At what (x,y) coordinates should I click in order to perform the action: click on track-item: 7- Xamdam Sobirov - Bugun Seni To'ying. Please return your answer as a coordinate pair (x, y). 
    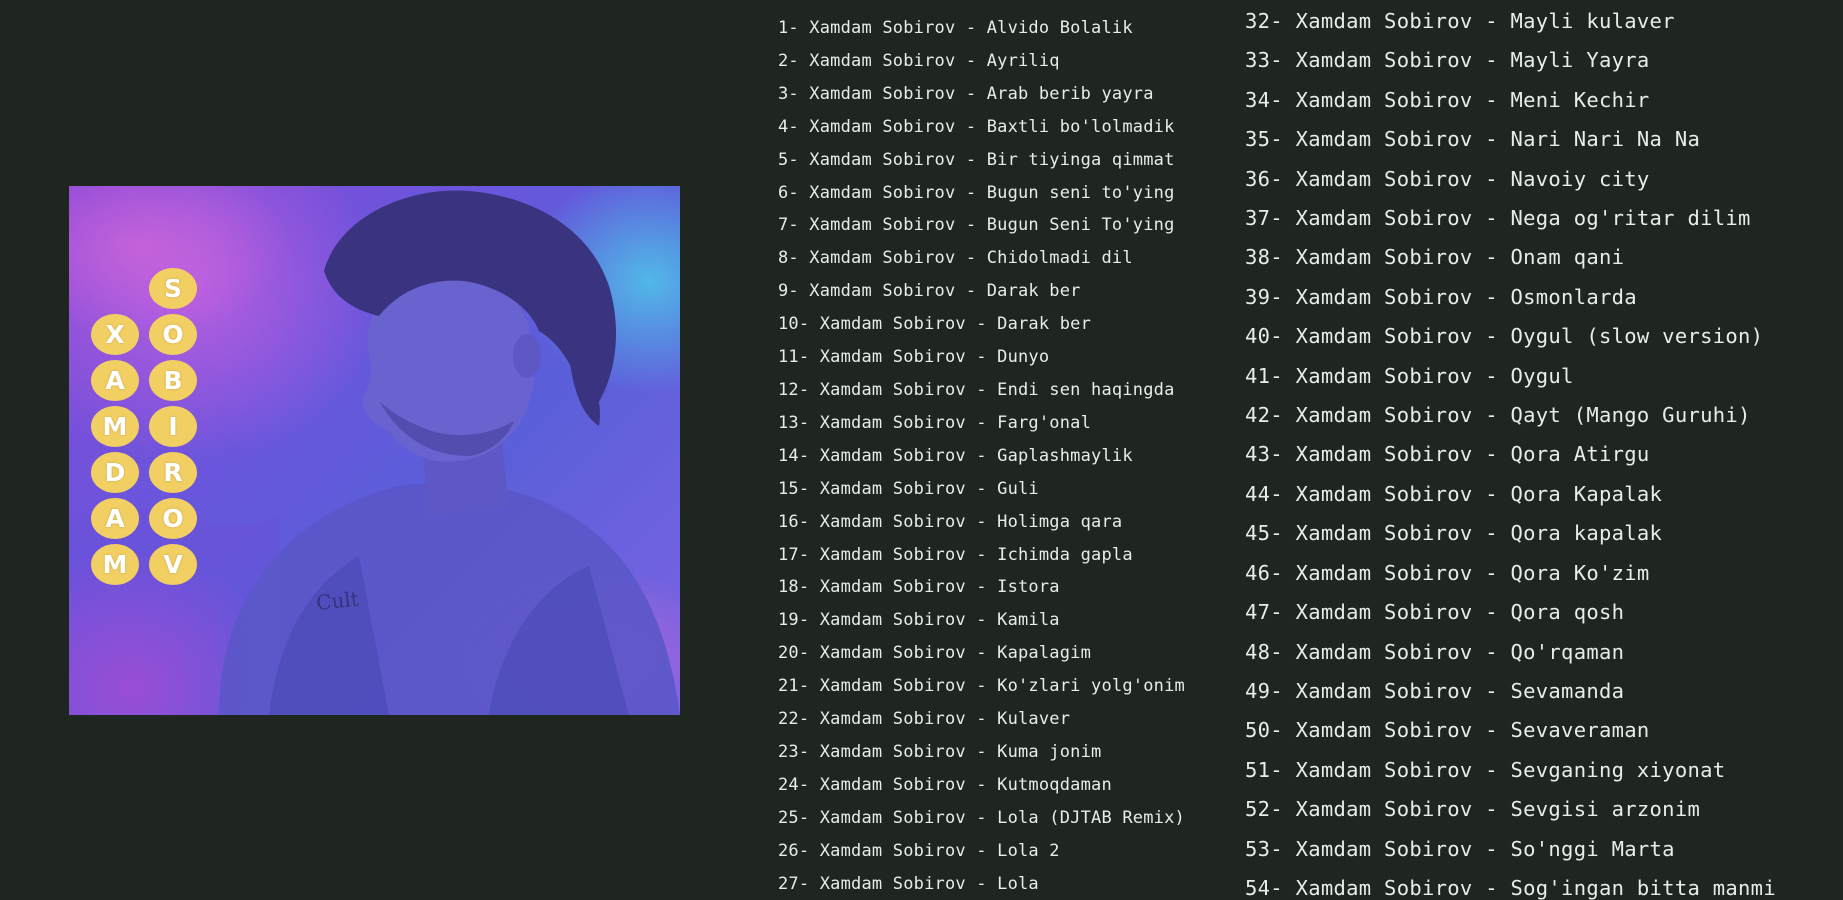
    Looking at the image, I should click on (976, 225).